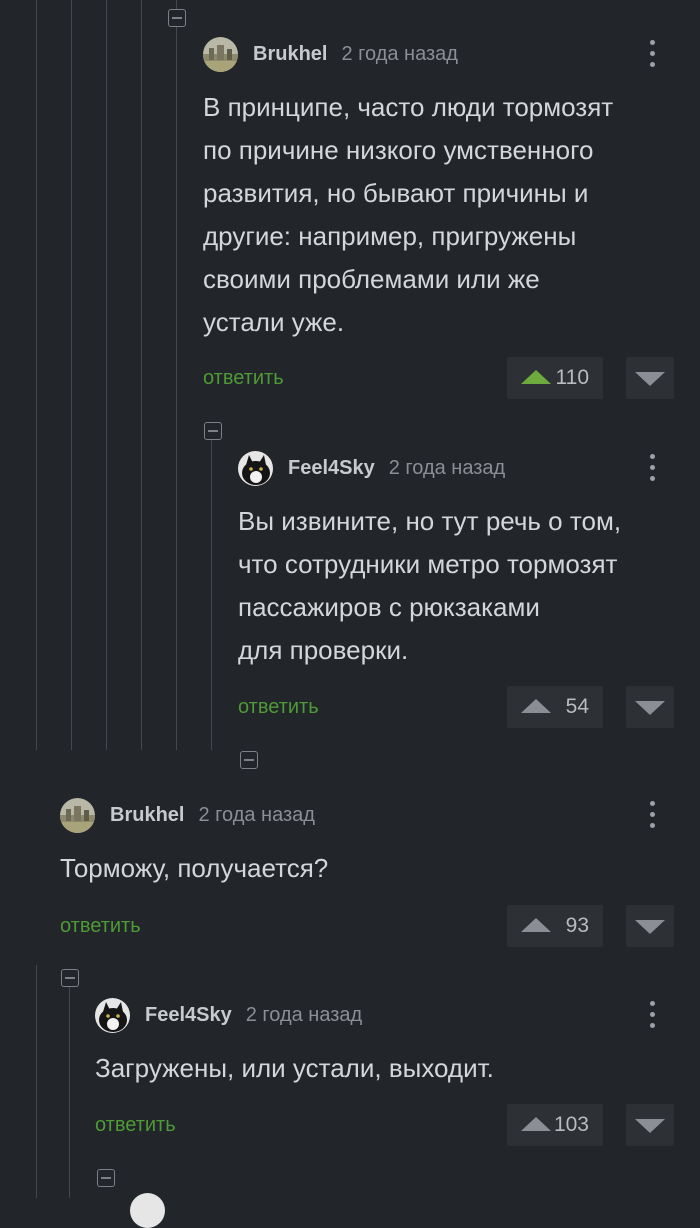 This screenshot has width=700, height=1228. I want to click on upvote-button: 110, so click(555, 378).